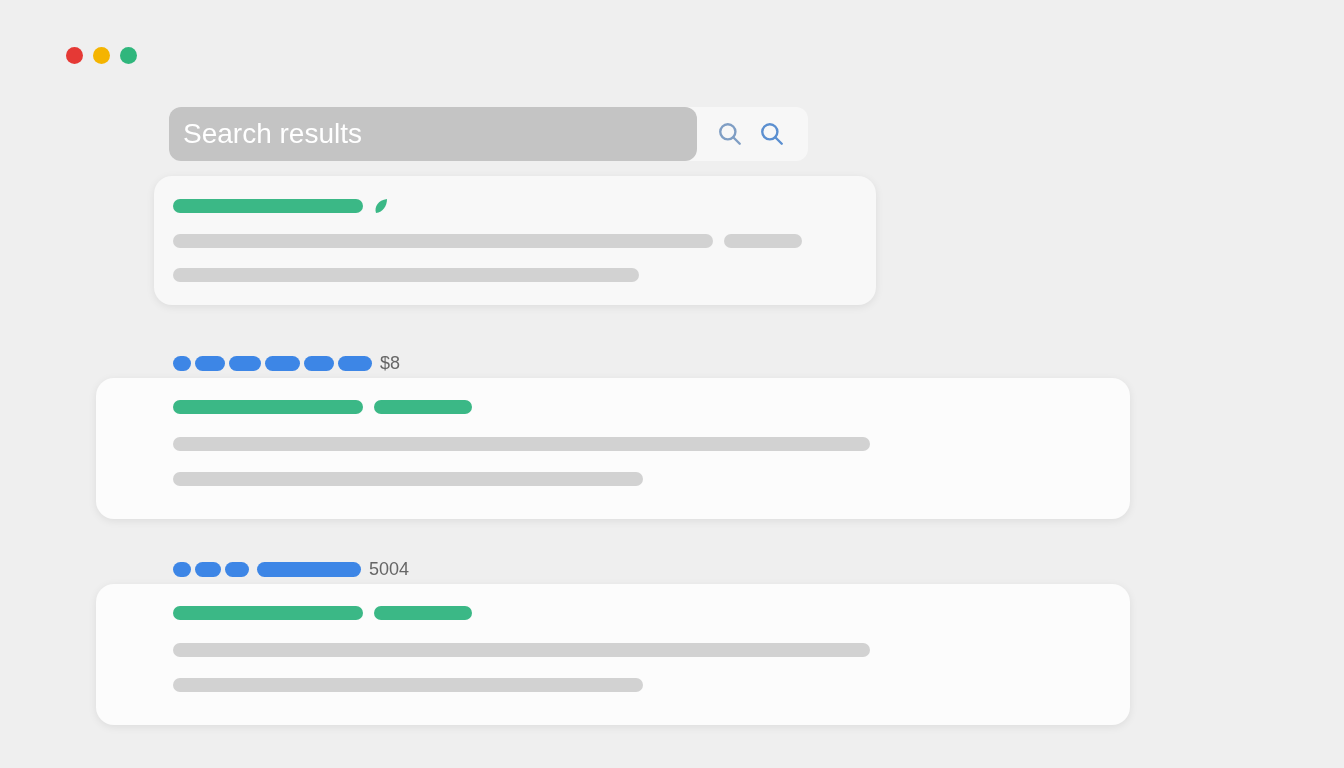 Image resolution: width=1344 pixels, height=768 pixels. What do you see at coordinates (389, 569) in the screenshot?
I see `result-count: 5004` at bounding box center [389, 569].